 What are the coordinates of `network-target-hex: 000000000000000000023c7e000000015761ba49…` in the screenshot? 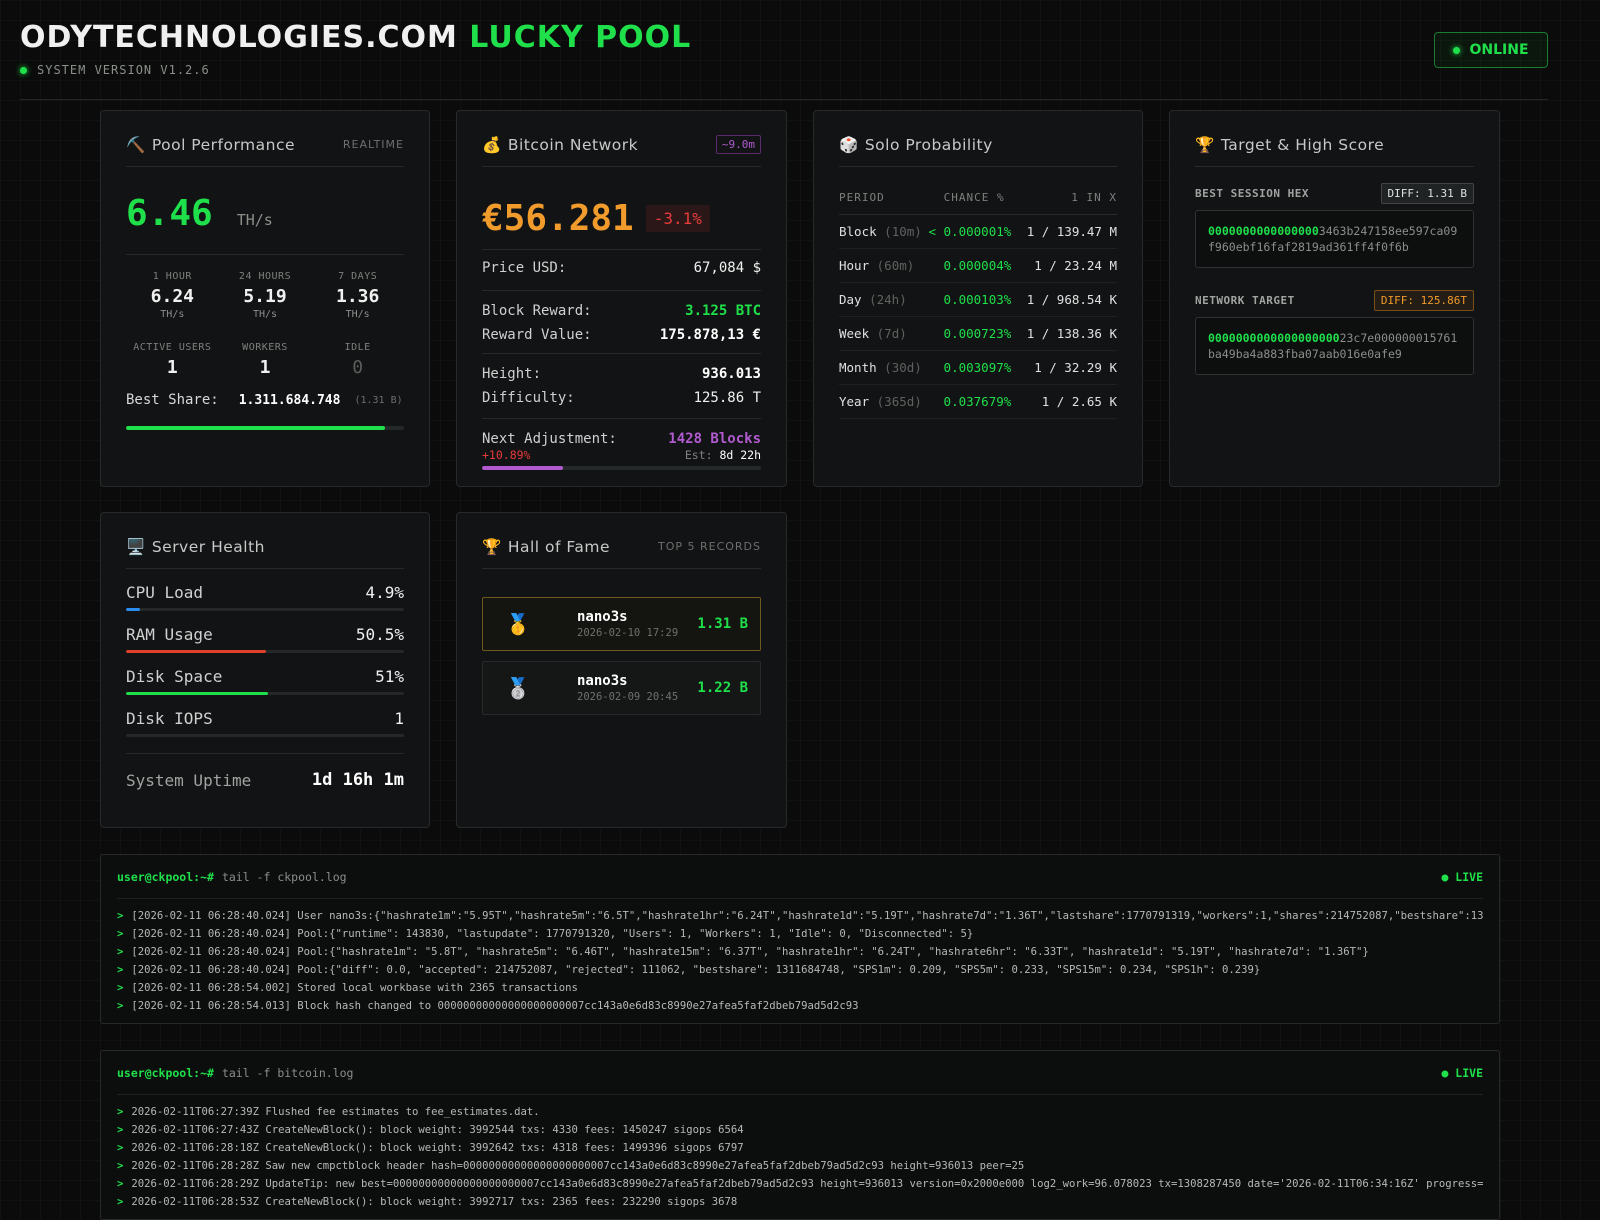 It's located at (1334, 346).